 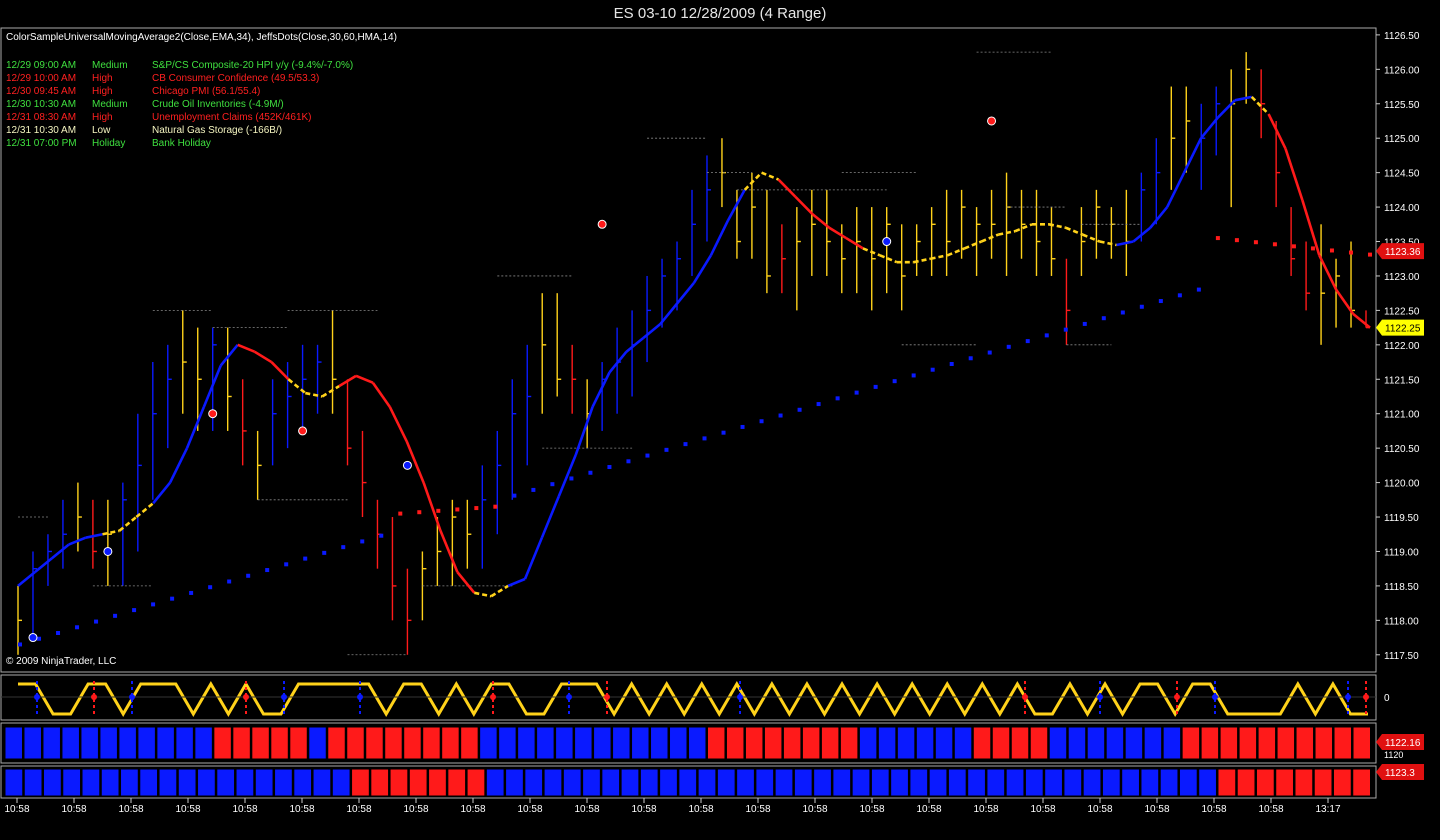 I want to click on event-time: 12/30 10:30 AM, so click(x=41, y=104).